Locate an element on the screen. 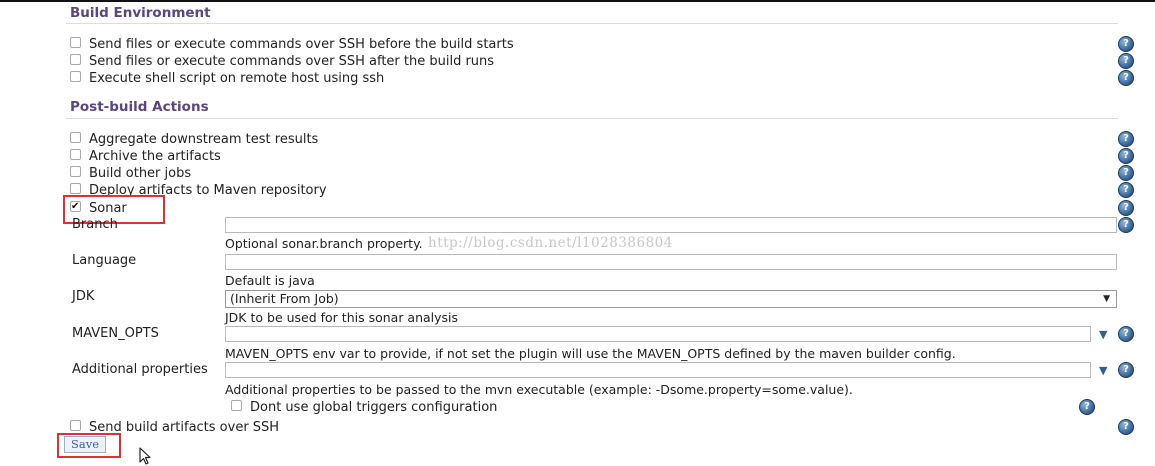 The height and width of the screenshot is (466, 1155). field-description-language: Default is java is located at coordinates (270, 280).